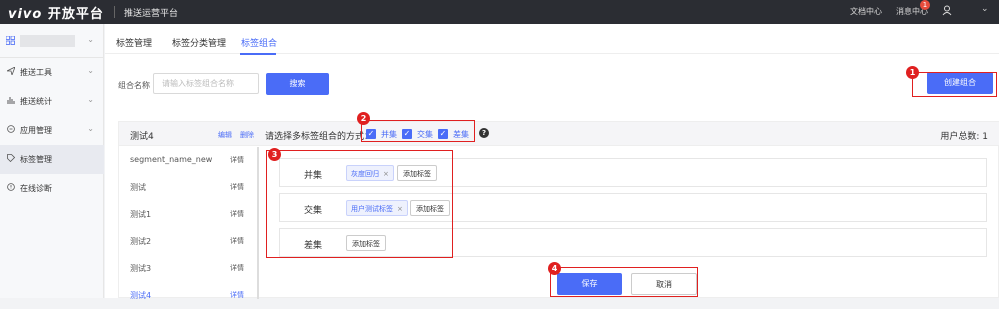 Image resolution: width=999 pixels, height=309 pixels. What do you see at coordinates (247, 135) in the screenshot?
I see `delete-link: 删除` at bounding box center [247, 135].